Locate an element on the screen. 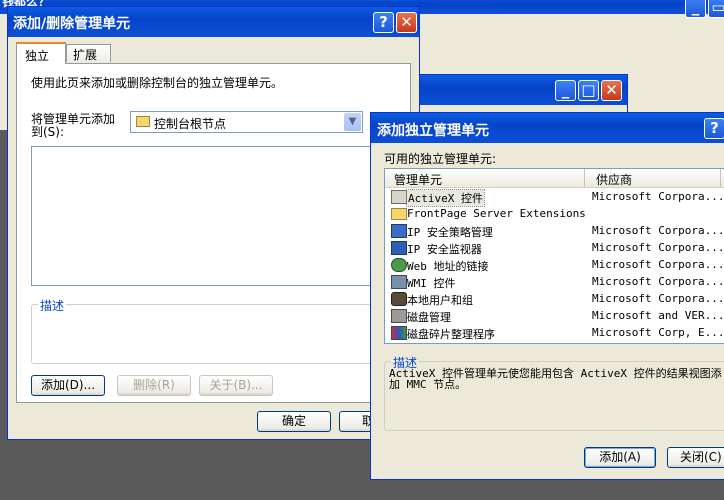 The image size is (724, 500). add-remove-title: 添加/删除管理单元 is located at coordinates (72, 24).